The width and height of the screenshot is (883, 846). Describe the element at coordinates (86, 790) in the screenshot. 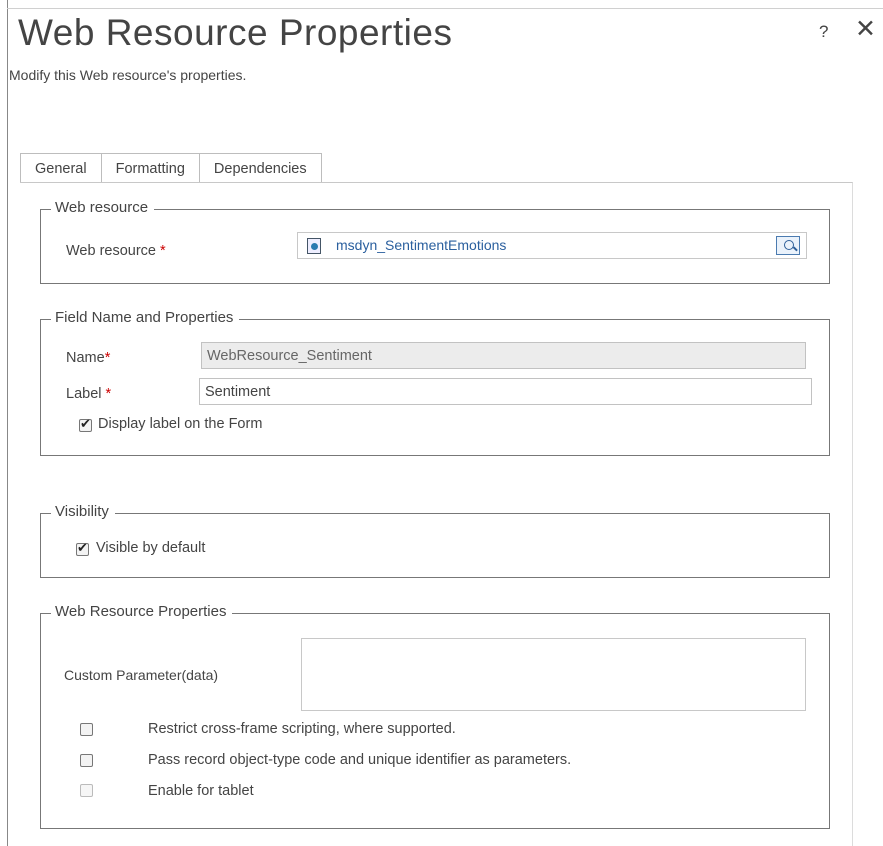

I see `enable-for-tablet-checkbox` at that location.